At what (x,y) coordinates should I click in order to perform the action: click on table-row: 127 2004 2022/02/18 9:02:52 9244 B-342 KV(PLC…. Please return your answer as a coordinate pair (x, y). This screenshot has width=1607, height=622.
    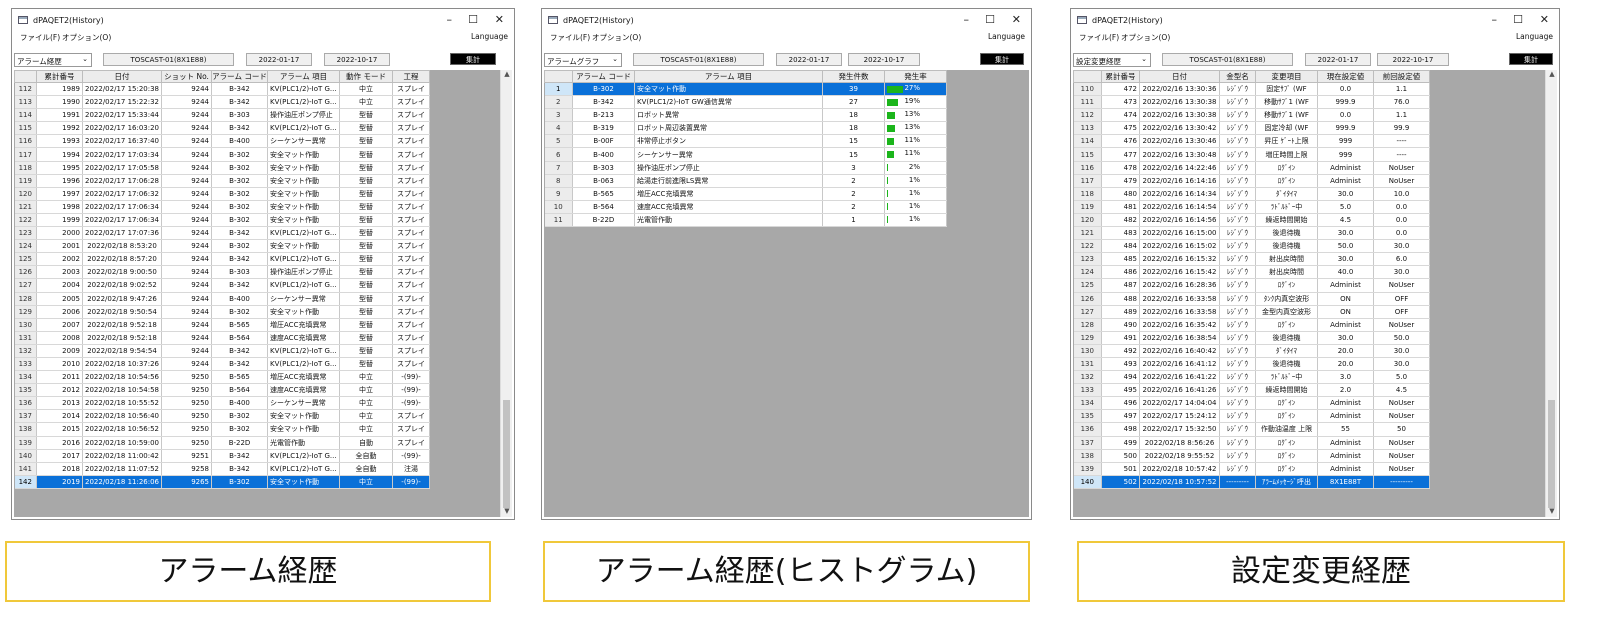
    Looking at the image, I should click on (222, 285).